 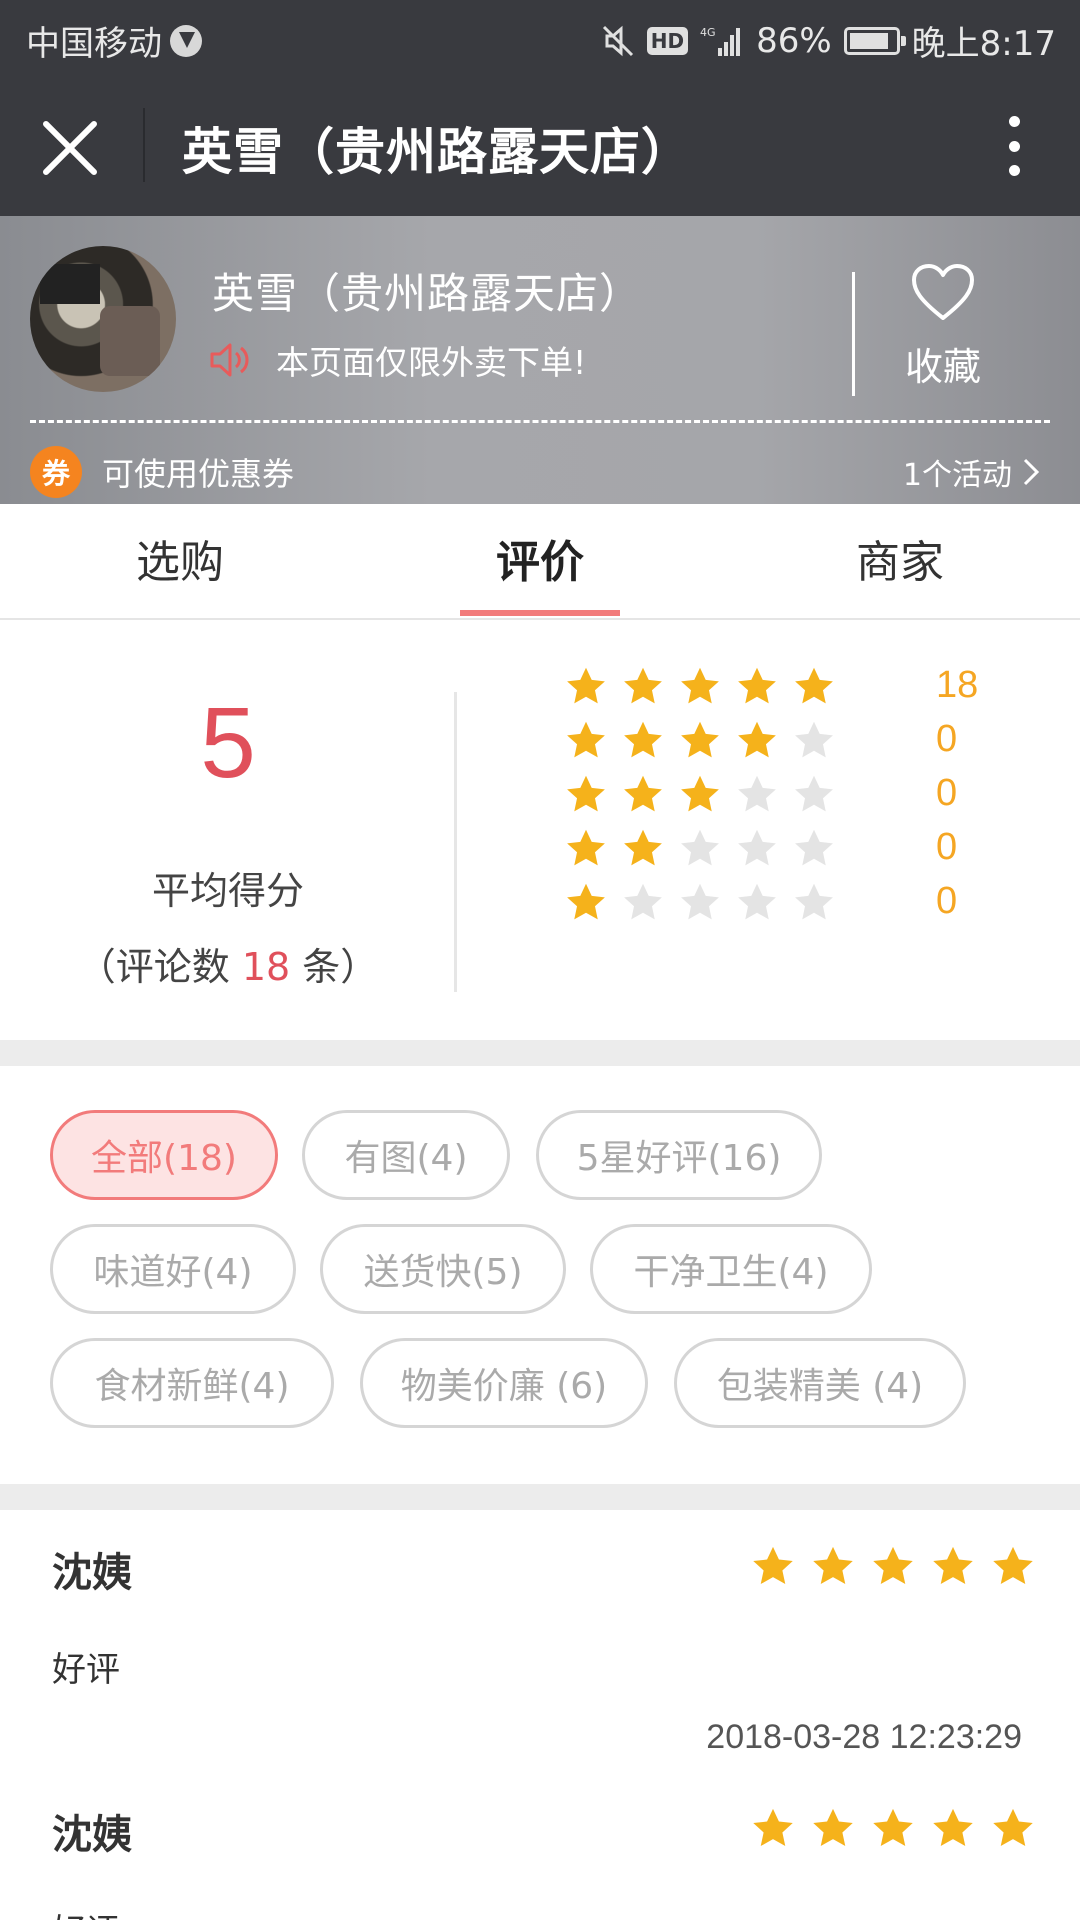 I want to click on carrier-name: 中国移动, so click(x=94, y=44).